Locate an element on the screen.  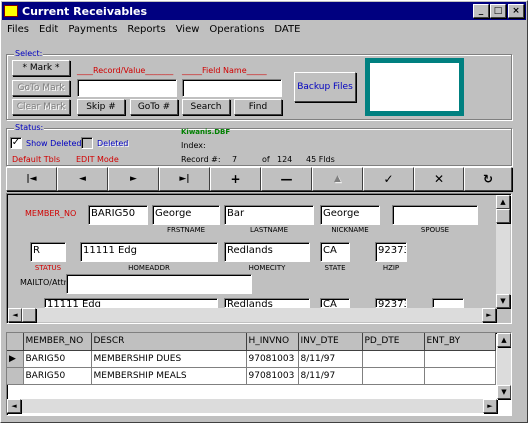
show-deleted-label: Show Deleted is located at coordinates (54, 143).